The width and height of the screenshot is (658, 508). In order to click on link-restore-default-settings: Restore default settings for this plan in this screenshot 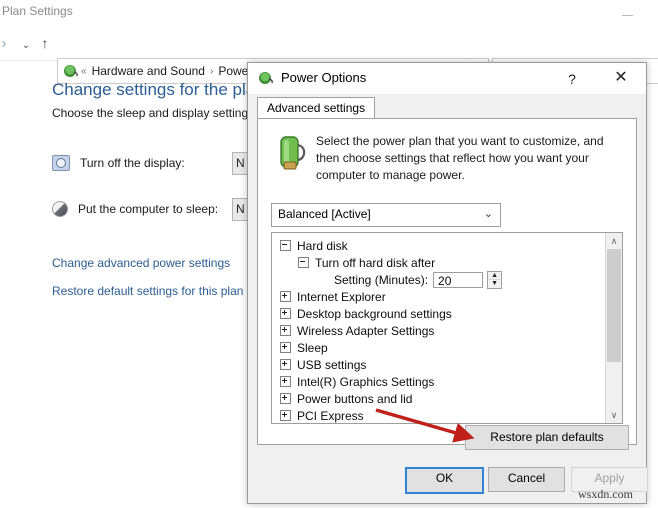, I will do `click(147, 291)`.